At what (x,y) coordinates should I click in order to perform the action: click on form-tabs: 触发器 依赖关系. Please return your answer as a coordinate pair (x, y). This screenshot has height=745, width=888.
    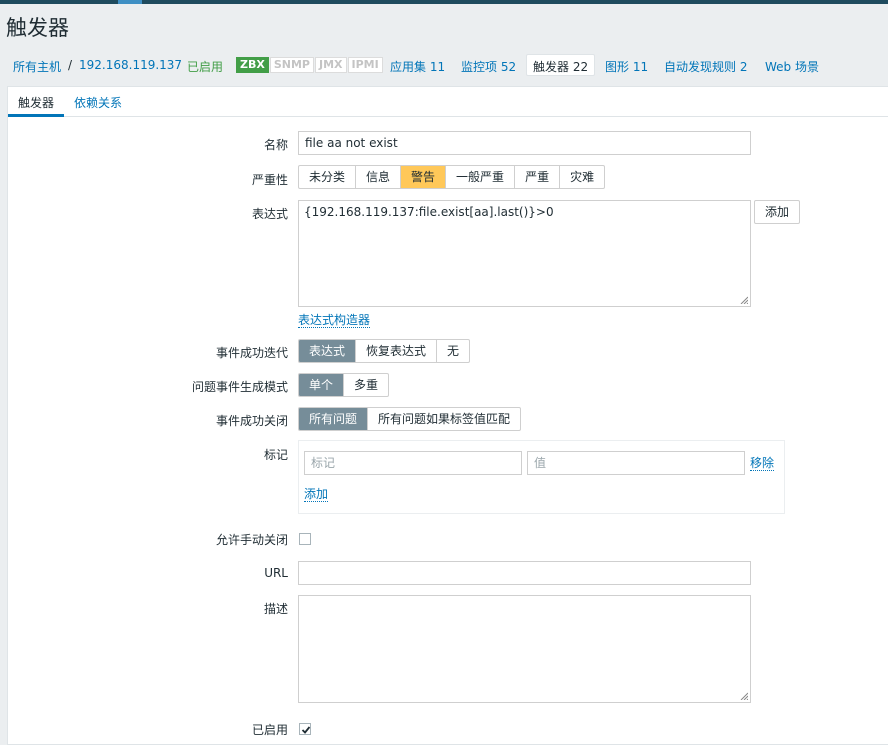
    Looking at the image, I should click on (448, 102).